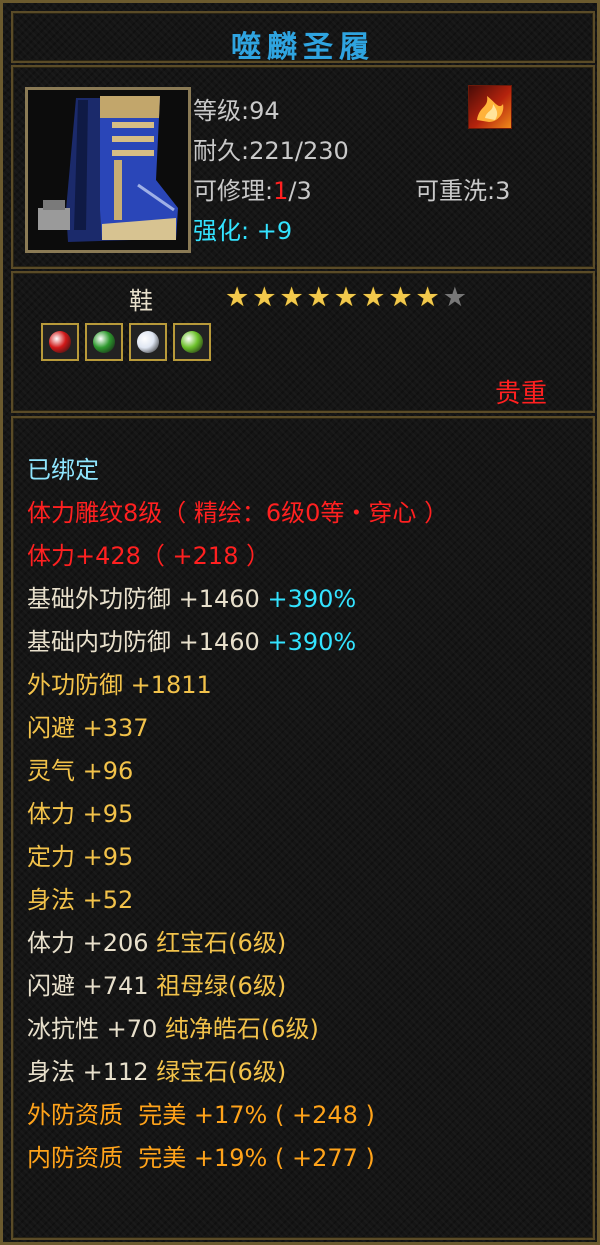  I want to click on level-value: 94, so click(264, 111).